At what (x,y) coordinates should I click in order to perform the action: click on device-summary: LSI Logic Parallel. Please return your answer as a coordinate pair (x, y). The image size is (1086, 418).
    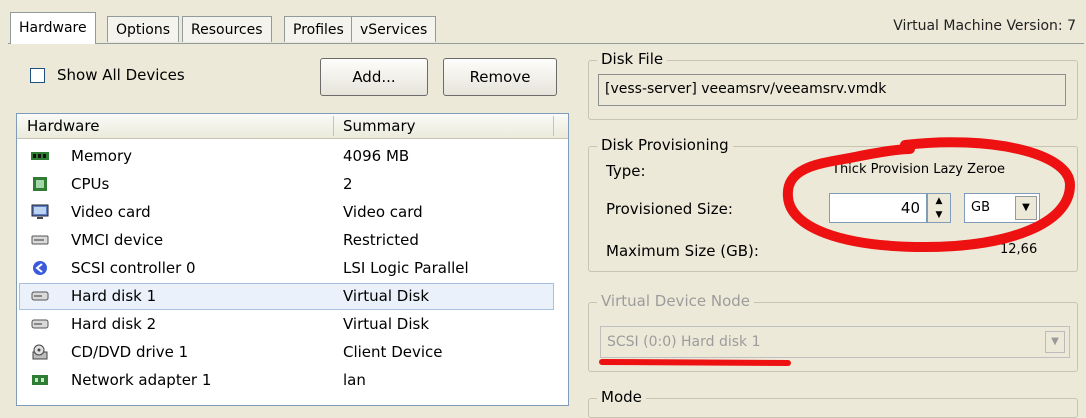
    Looking at the image, I should click on (406, 268).